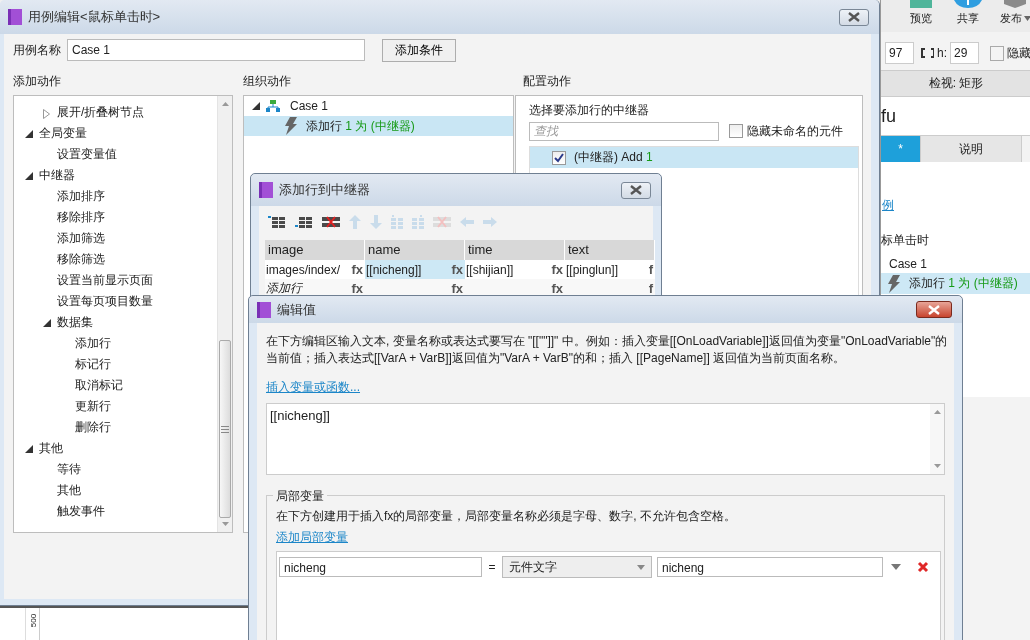 Image resolution: width=1030 pixels, height=640 pixels. I want to click on close-icon, so click(854, 17).